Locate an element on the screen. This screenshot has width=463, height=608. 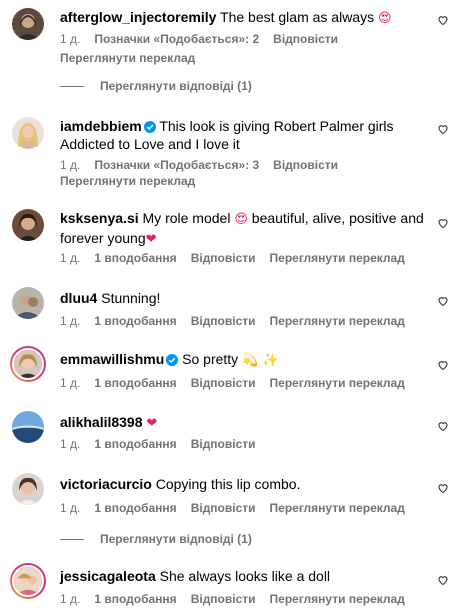
comment-username: afterglow_injectoremily is located at coordinates (138, 17).